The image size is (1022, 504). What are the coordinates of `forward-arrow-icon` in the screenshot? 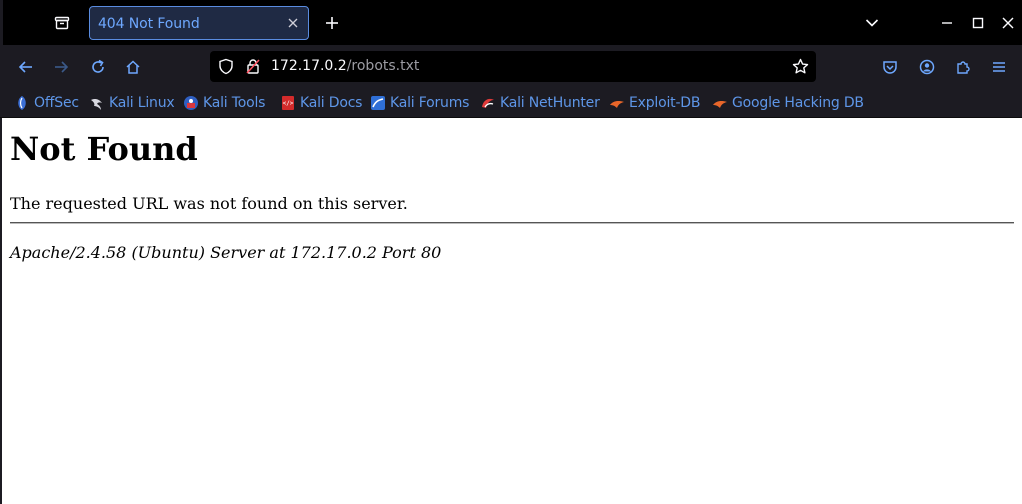 It's located at (62, 67).